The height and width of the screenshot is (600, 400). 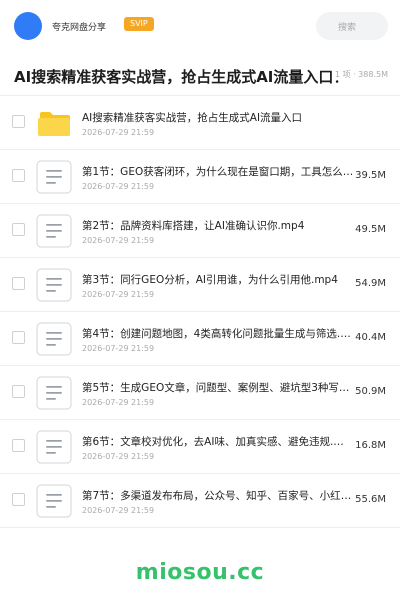 I want to click on file-name: AI搜索精准获客实战营，抢占生成式AI流量入口, so click(x=232, y=117).